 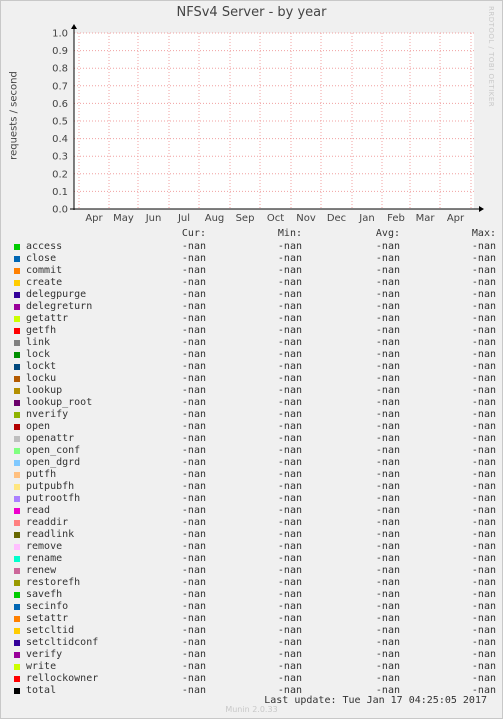 I want to click on legend-label: putrootfh, so click(x=53, y=498).